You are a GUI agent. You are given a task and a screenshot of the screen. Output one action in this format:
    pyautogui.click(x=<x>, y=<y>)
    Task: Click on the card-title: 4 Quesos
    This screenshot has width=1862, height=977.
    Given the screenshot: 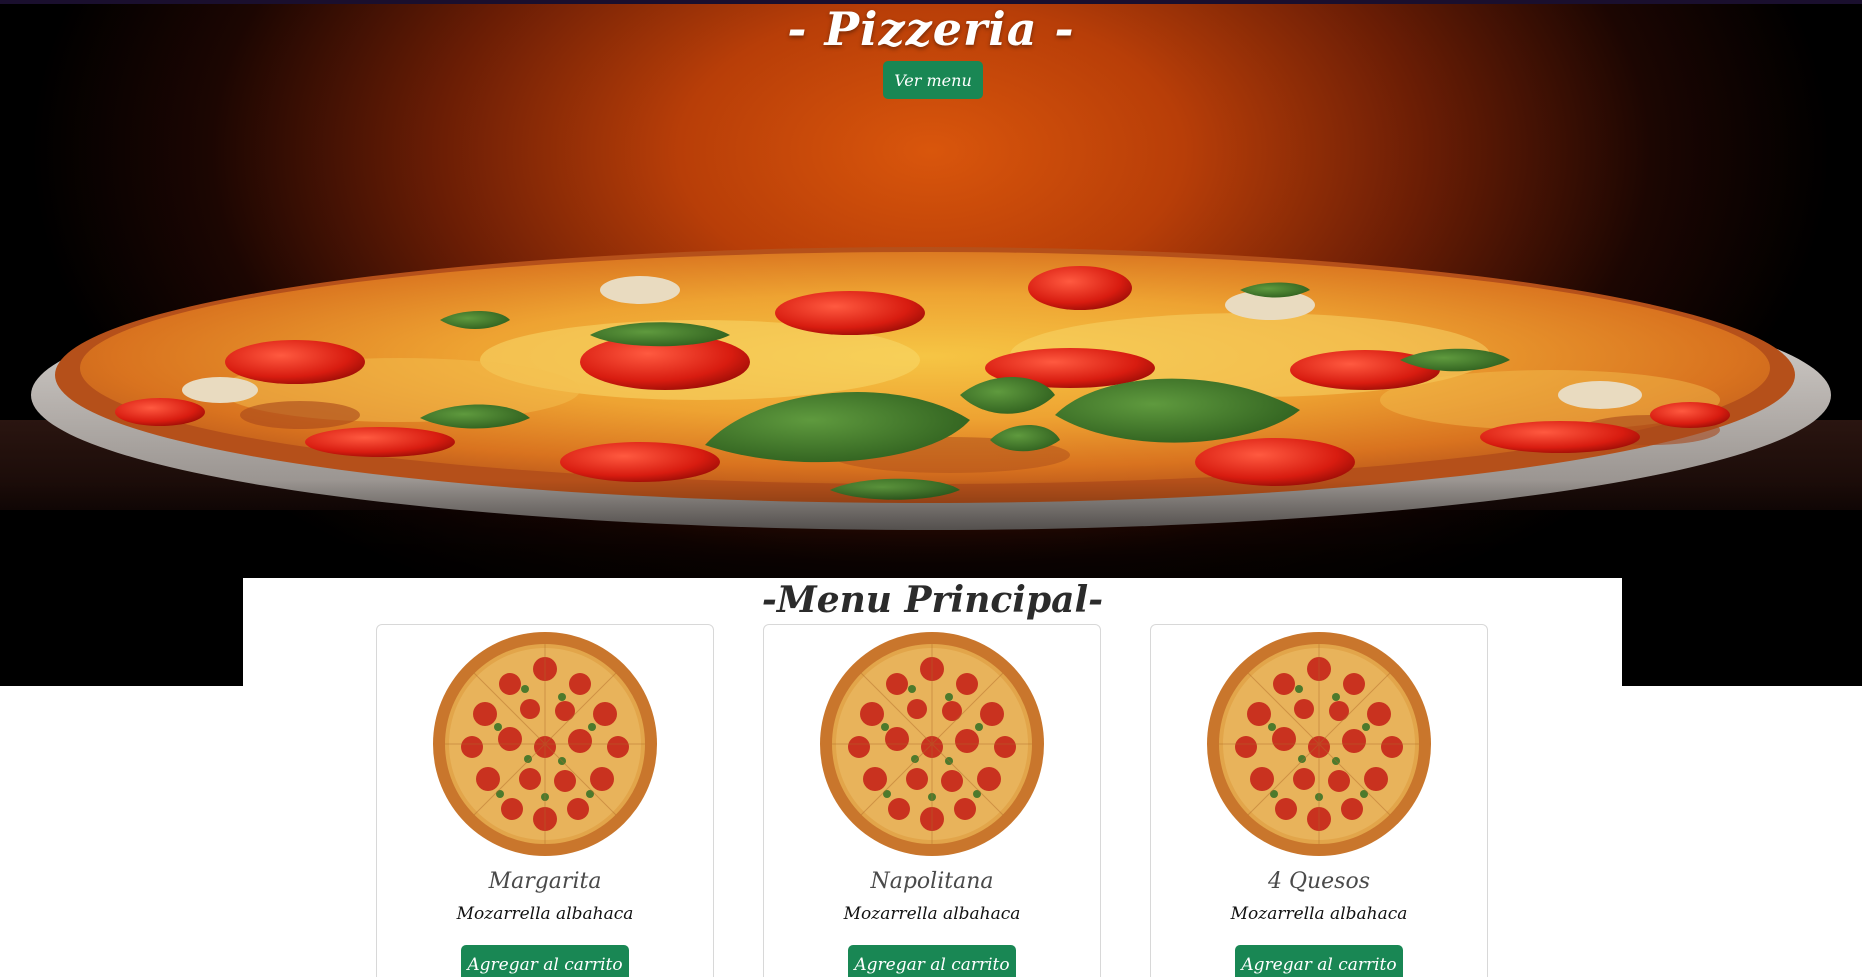 What is the action you would take?
    pyautogui.click(x=1319, y=881)
    